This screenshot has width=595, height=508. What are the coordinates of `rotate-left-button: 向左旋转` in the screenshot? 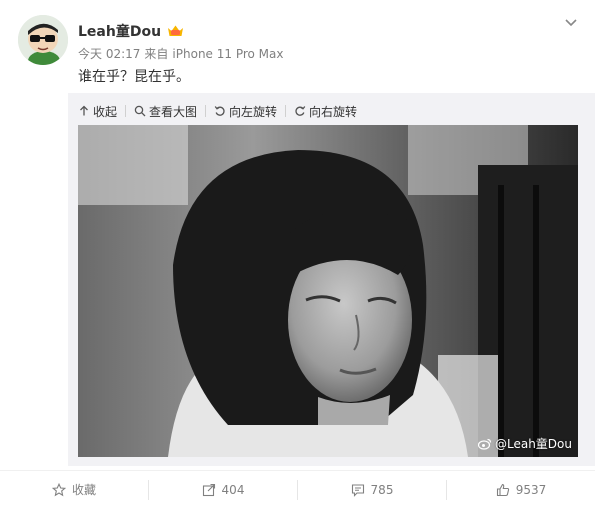 It's located at (245, 111).